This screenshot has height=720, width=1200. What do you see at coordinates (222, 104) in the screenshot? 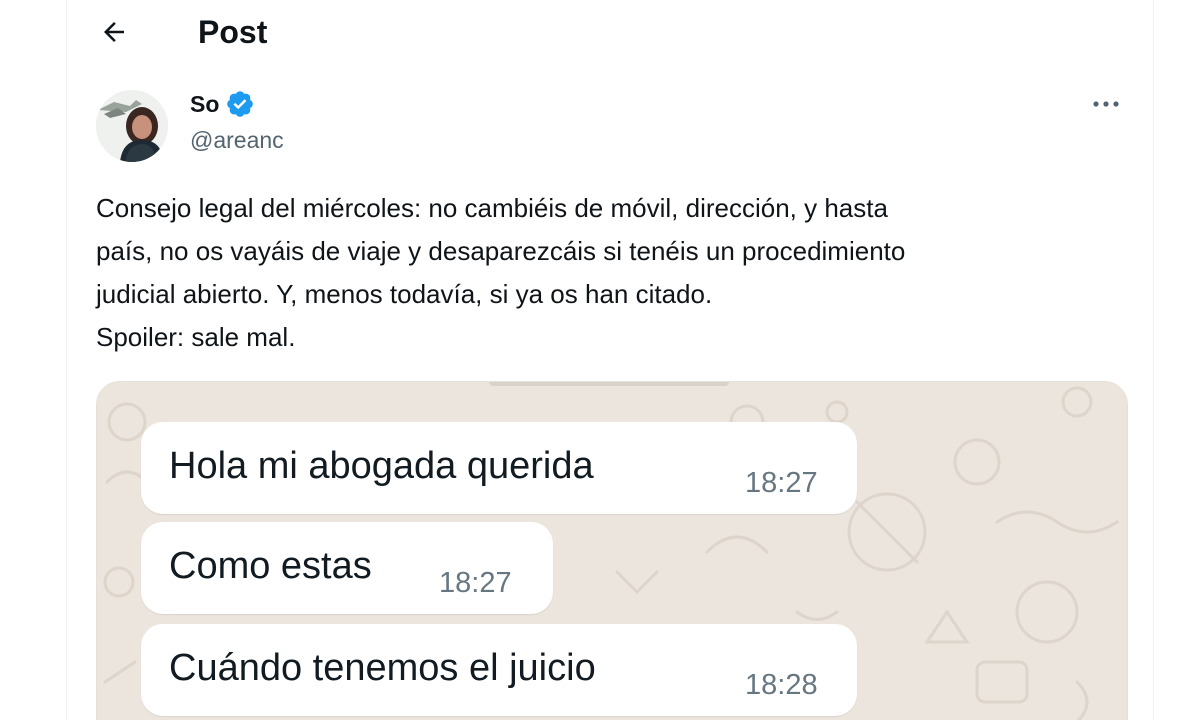
I see `author-display-name: So` at bounding box center [222, 104].